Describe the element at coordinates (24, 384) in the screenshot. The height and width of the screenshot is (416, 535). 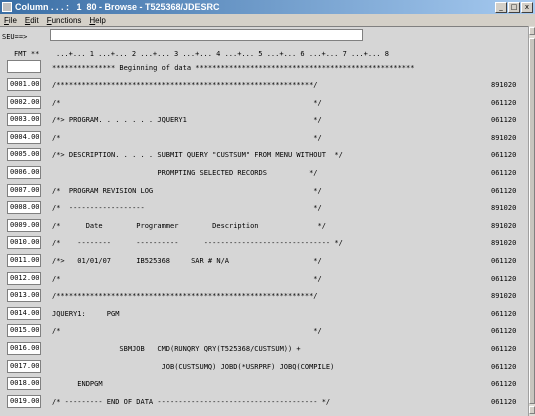
I see `sequence-number-field: 0018.00` at that location.